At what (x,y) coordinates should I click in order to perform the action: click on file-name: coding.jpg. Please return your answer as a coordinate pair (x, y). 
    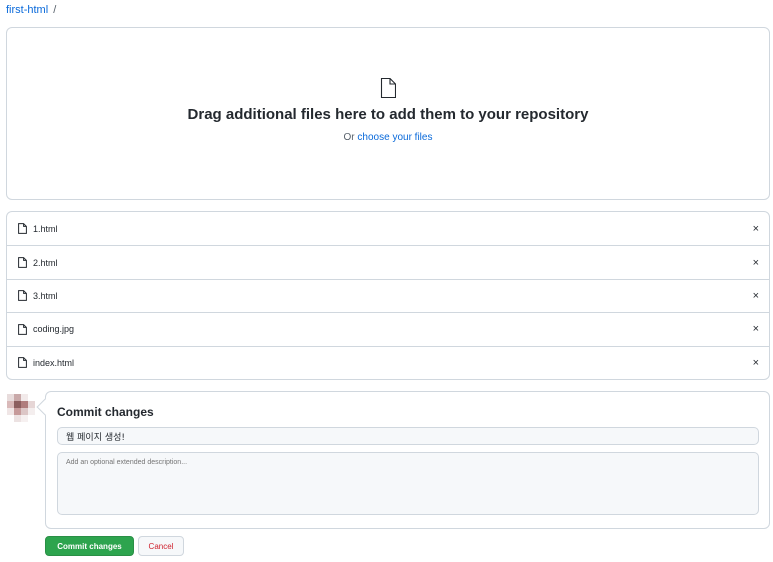
    Looking at the image, I should click on (54, 329).